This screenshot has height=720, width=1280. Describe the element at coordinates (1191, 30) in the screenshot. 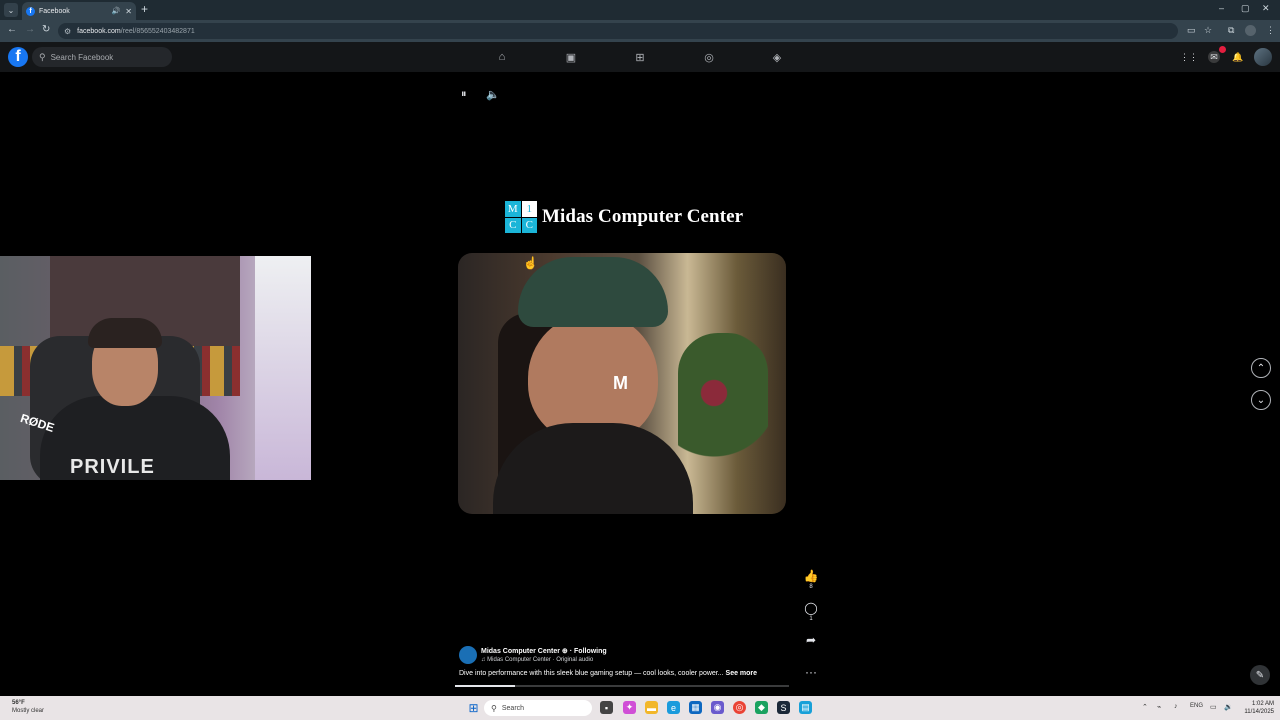

I see `cast-icon: ▭` at that location.